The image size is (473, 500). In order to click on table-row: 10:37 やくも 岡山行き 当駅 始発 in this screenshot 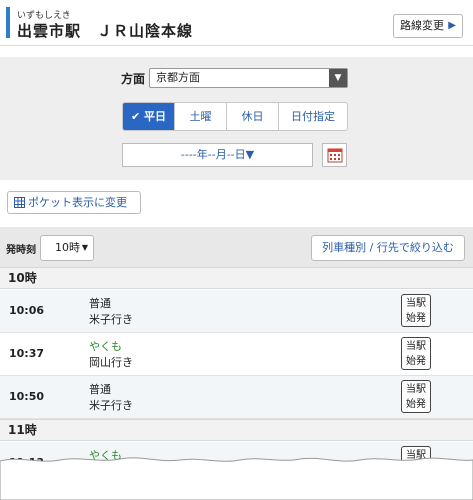, I will do `click(236, 354)`.